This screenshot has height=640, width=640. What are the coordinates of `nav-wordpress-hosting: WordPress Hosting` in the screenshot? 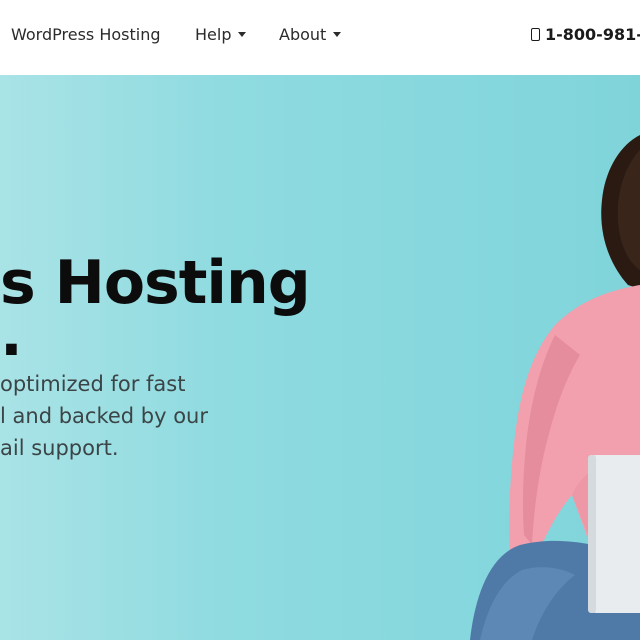 It's located at (86, 35).